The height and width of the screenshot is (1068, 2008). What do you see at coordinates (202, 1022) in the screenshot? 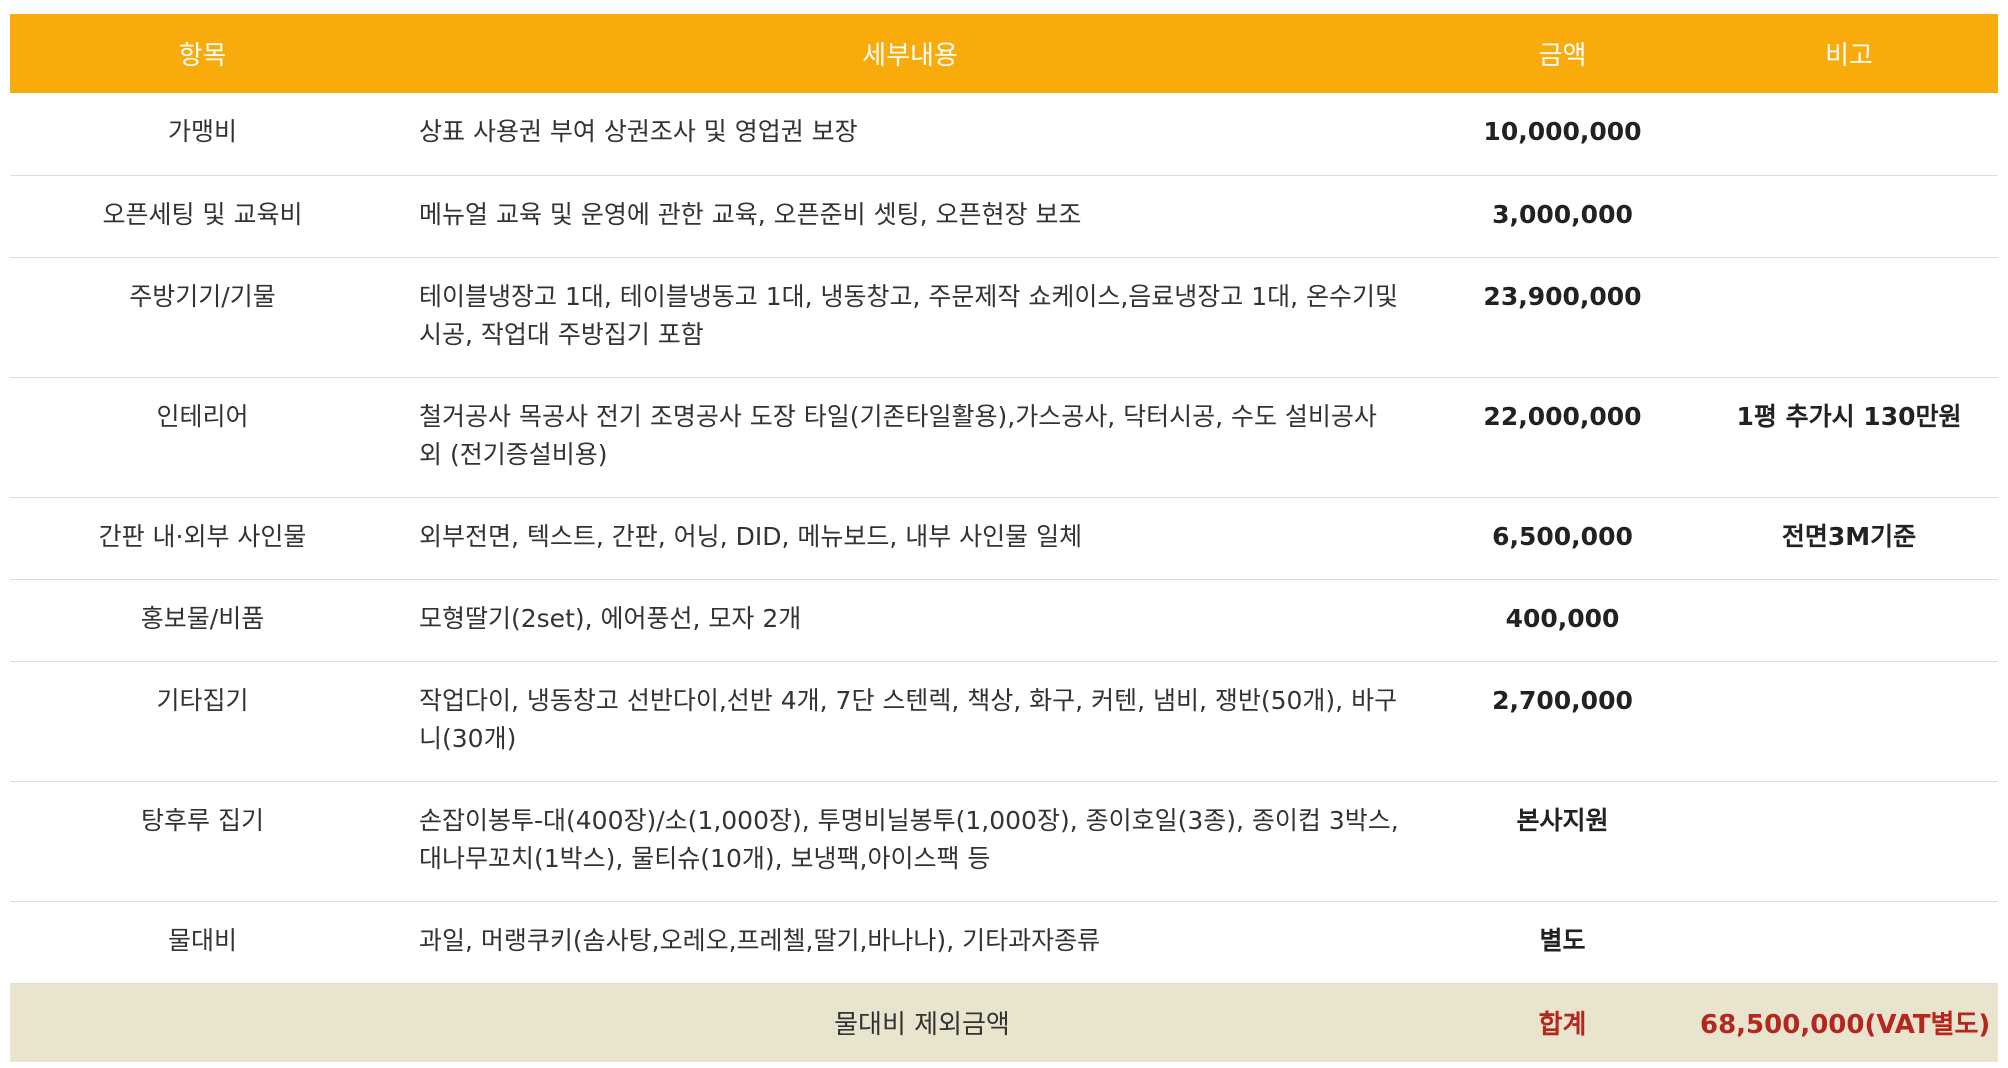
I see `total-spacer` at bounding box center [202, 1022].